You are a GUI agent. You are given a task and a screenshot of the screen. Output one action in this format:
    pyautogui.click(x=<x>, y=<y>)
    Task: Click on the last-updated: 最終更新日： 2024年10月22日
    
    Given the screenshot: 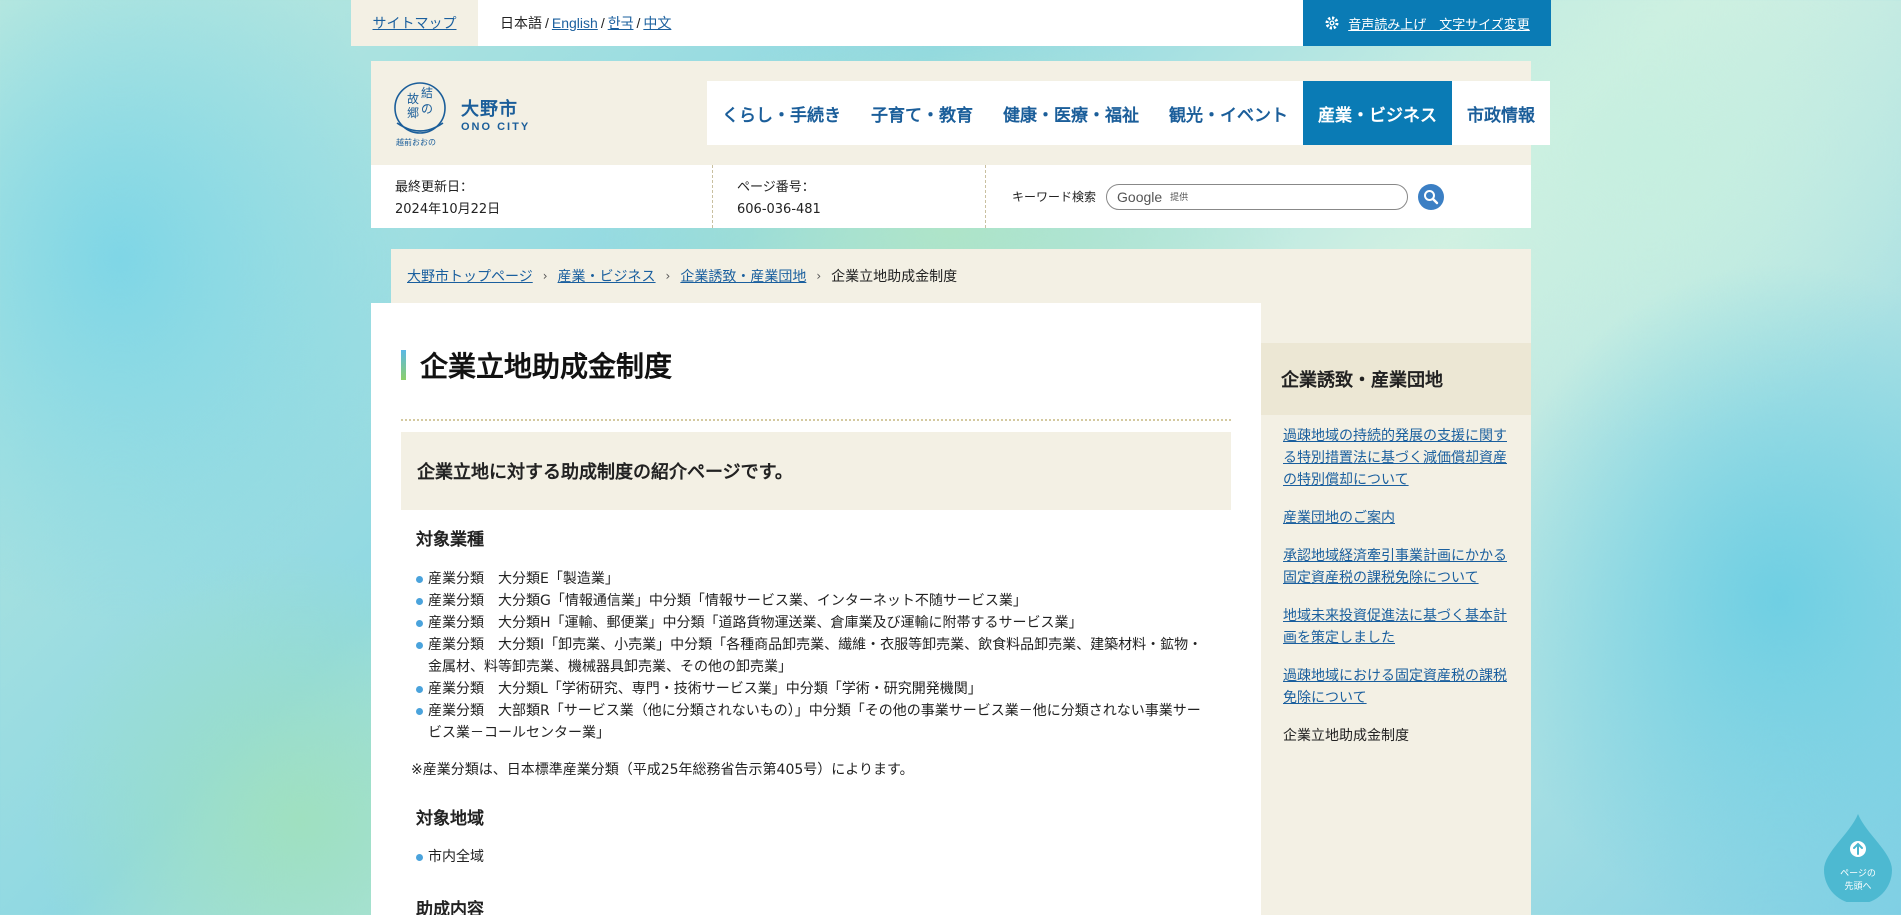 What is the action you would take?
    pyautogui.click(x=542, y=196)
    